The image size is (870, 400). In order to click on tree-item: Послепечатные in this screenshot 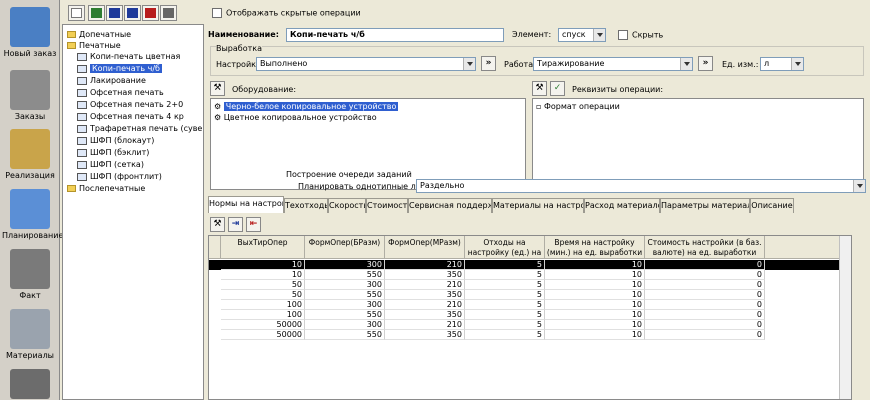, I will do `click(106, 188)`.